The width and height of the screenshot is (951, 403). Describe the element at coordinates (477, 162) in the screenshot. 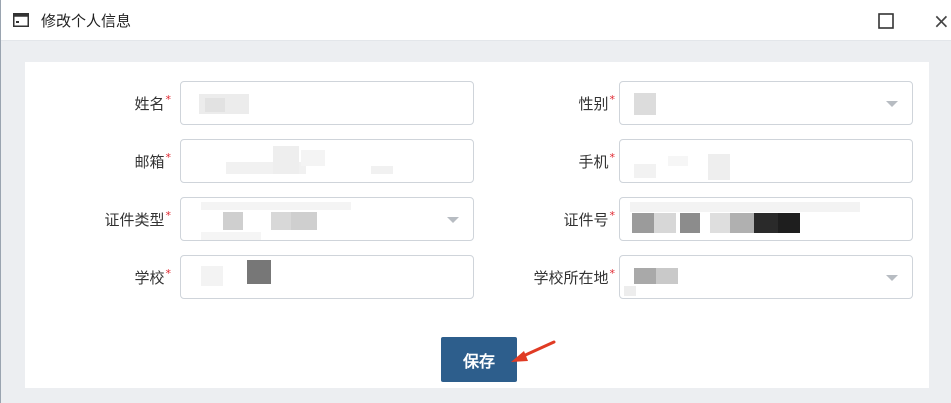

I see `form-row-2: 邮箱* 手机*` at that location.